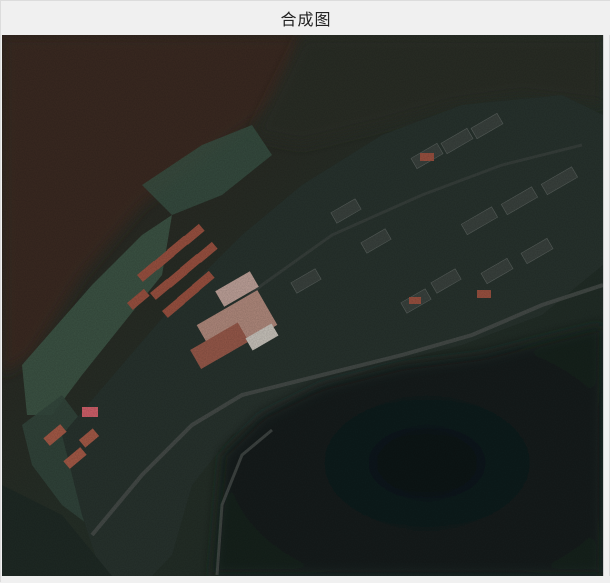  I want to click on figure-title: 合成图, so click(306, 19).